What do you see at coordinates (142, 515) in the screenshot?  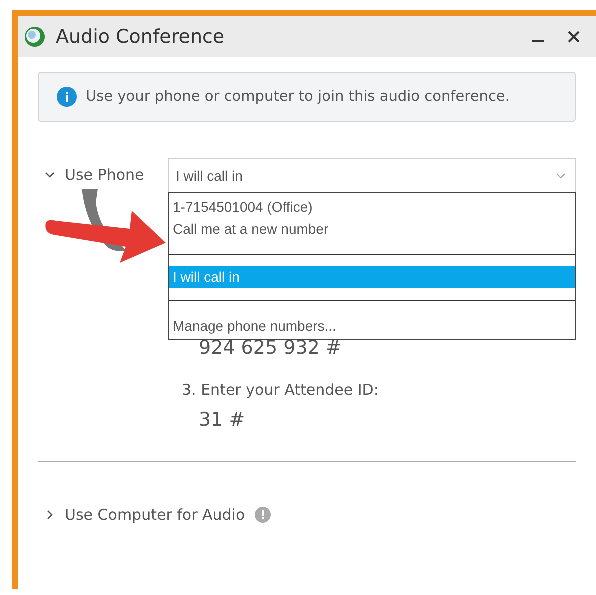 I see `use-computer-toggle: Use Computer for Audio` at bounding box center [142, 515].